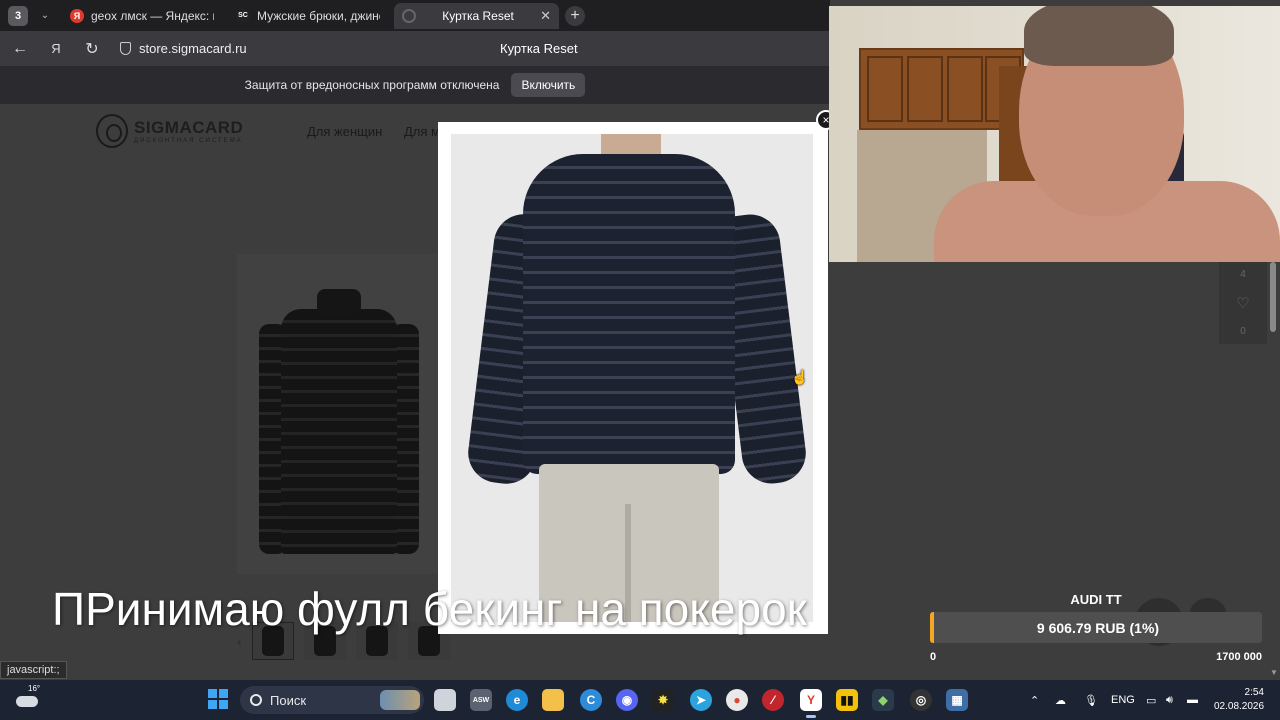 Image resolution: width=1280 pixels, height=720 pixels. What do you see at coordinates (189, 127) in the screenshot?
I see `logo-text: SIGMACARD` at bounding box center [189, 127].